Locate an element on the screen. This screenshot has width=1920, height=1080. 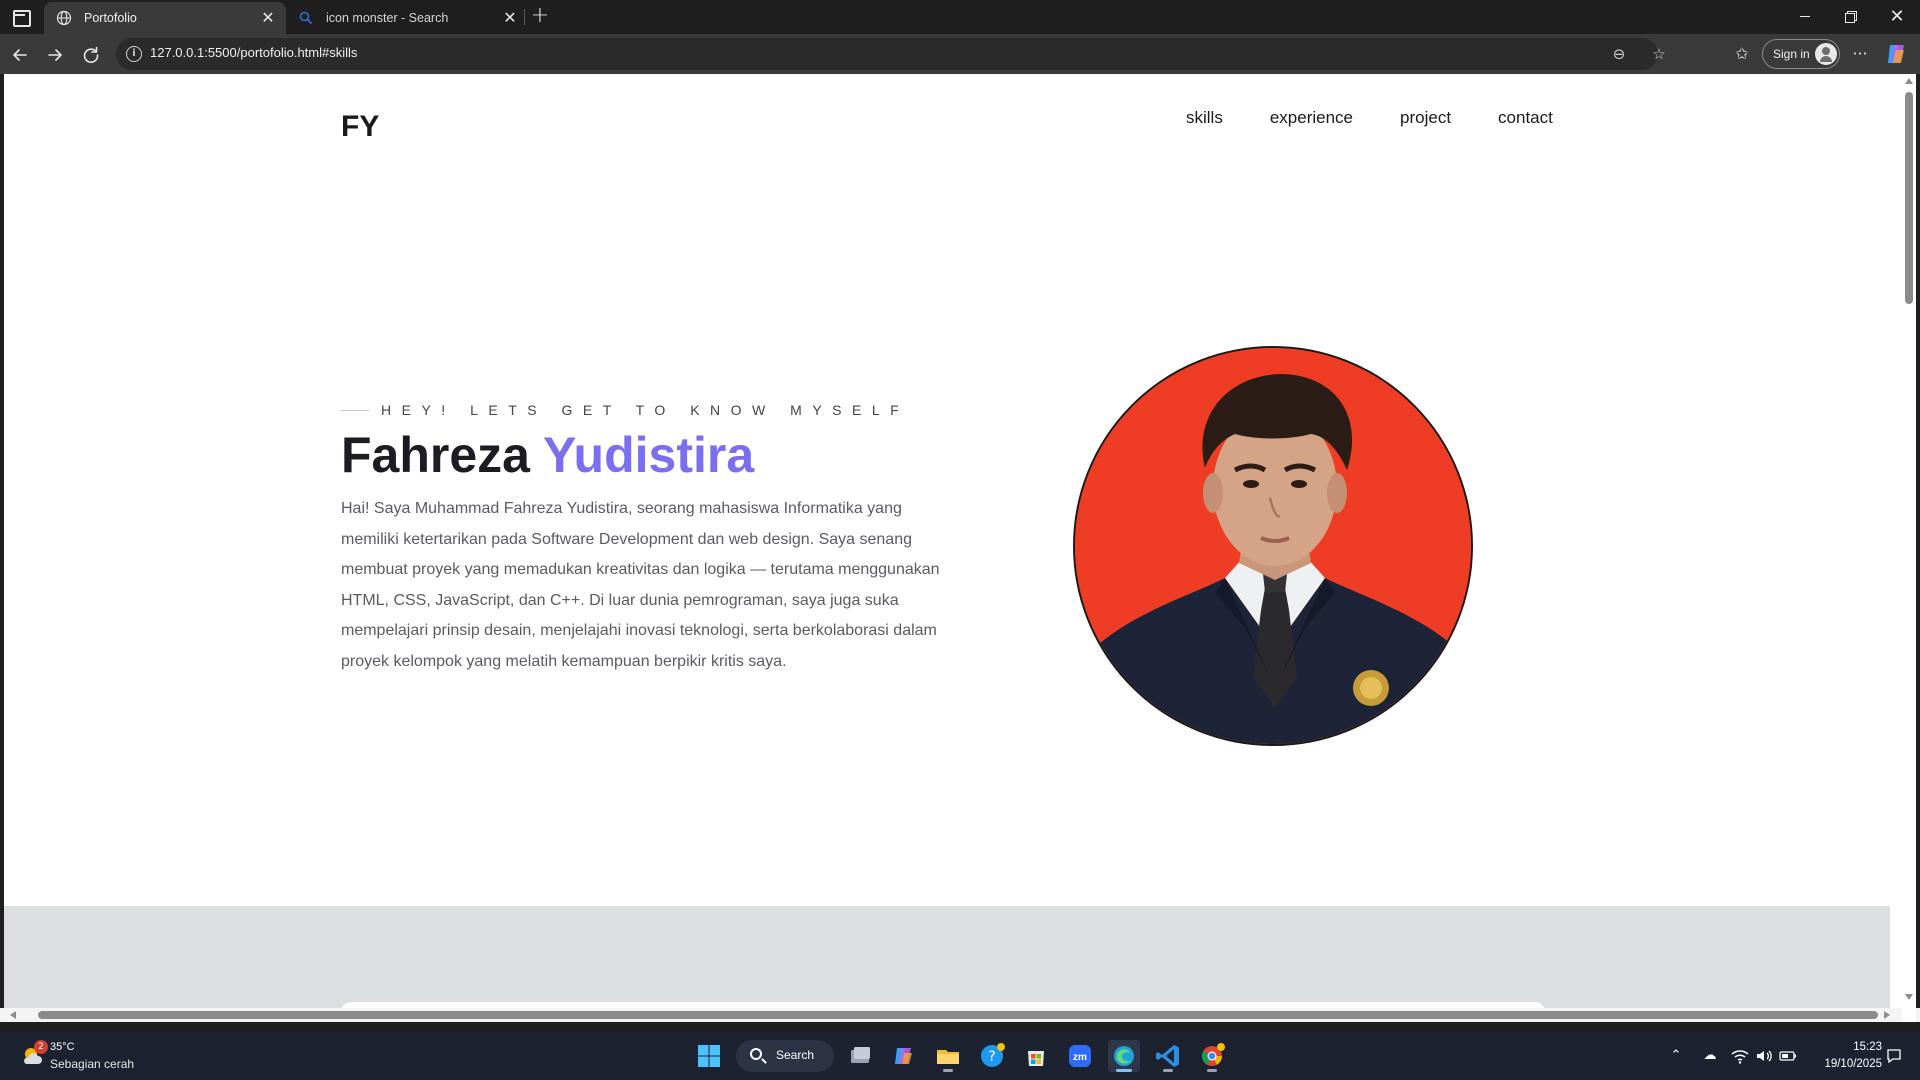
clock-time: 15:23 is located at coordinates (1867, 1047).